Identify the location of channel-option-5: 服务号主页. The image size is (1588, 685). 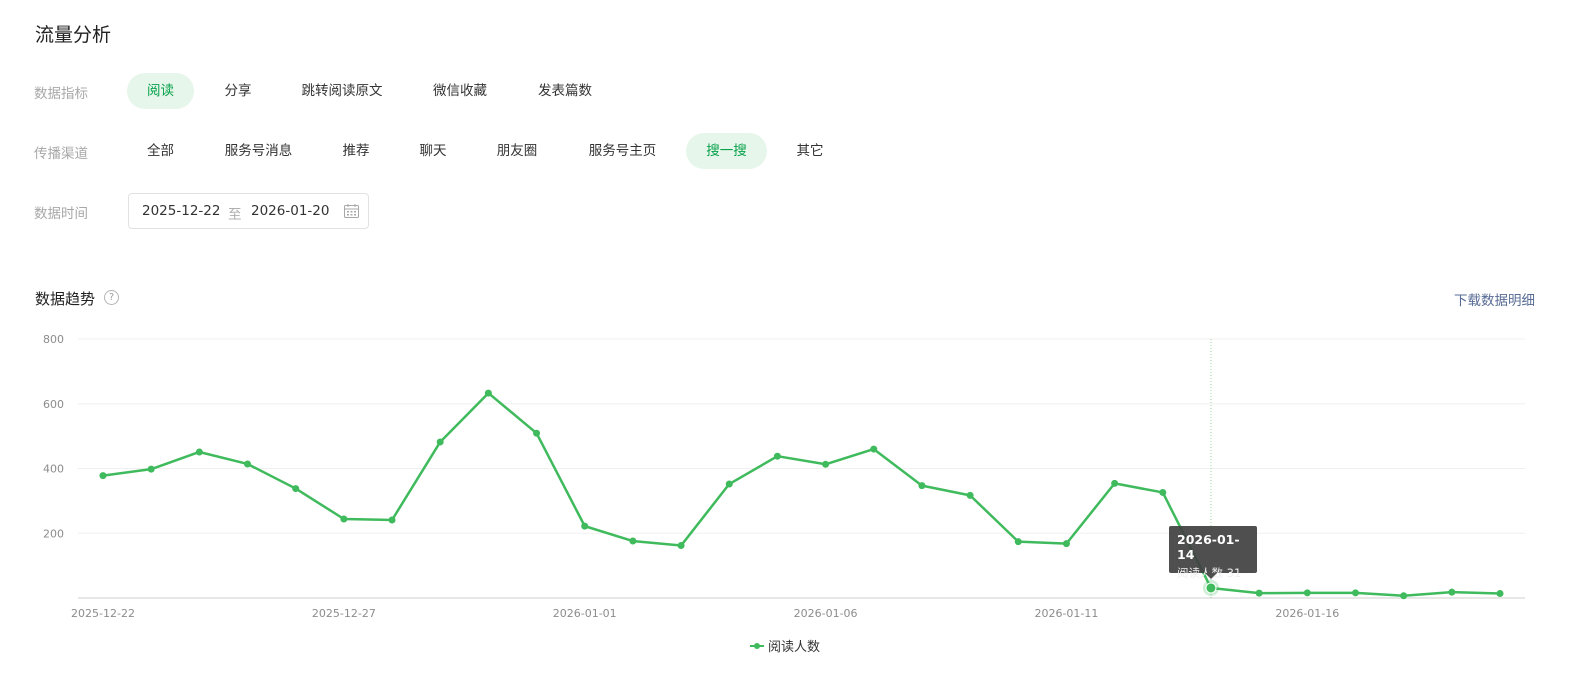
(622, 151).